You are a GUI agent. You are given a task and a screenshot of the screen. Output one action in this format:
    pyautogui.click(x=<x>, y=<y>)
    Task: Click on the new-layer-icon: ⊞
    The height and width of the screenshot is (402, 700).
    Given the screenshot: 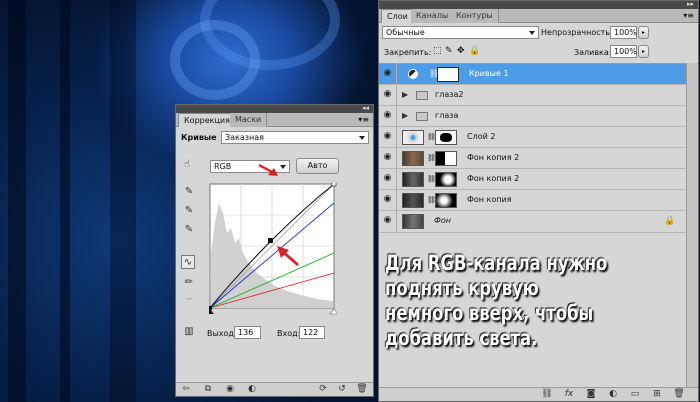 What is the action you would take?
    pyautogui.click(x=657, y=394)
    